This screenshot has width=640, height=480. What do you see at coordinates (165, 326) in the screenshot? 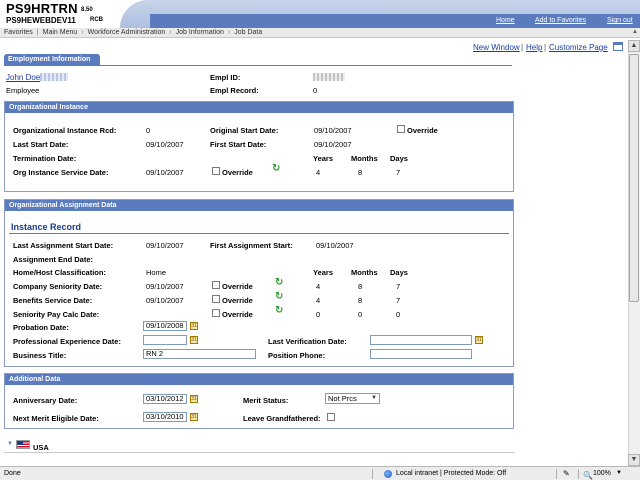
I see `probation-date-input: 09/10/2008` at bounding box center [165, 326].